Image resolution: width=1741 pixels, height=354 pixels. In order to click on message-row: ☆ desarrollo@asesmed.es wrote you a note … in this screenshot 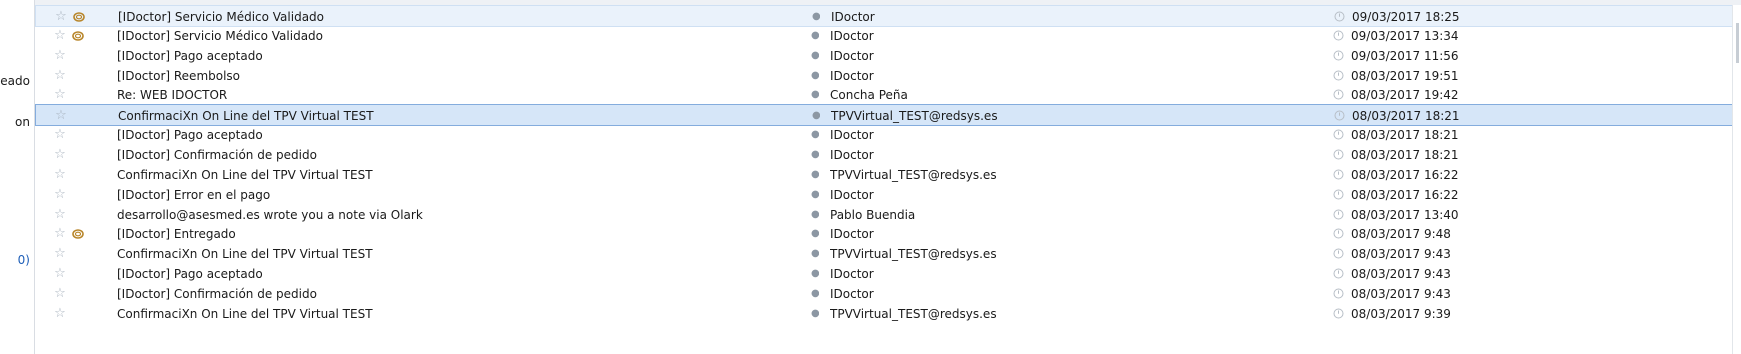, I will do `click(885, 215)`.